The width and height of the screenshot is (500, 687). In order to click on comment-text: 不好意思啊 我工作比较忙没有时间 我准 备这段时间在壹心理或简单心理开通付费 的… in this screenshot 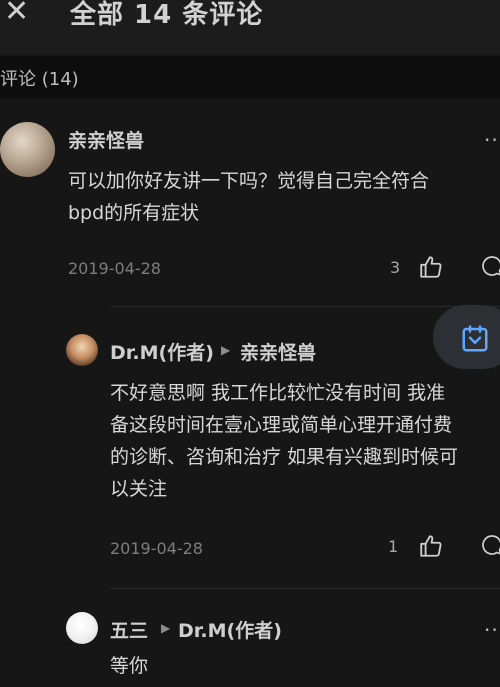, I will do `click(284, 441)`.